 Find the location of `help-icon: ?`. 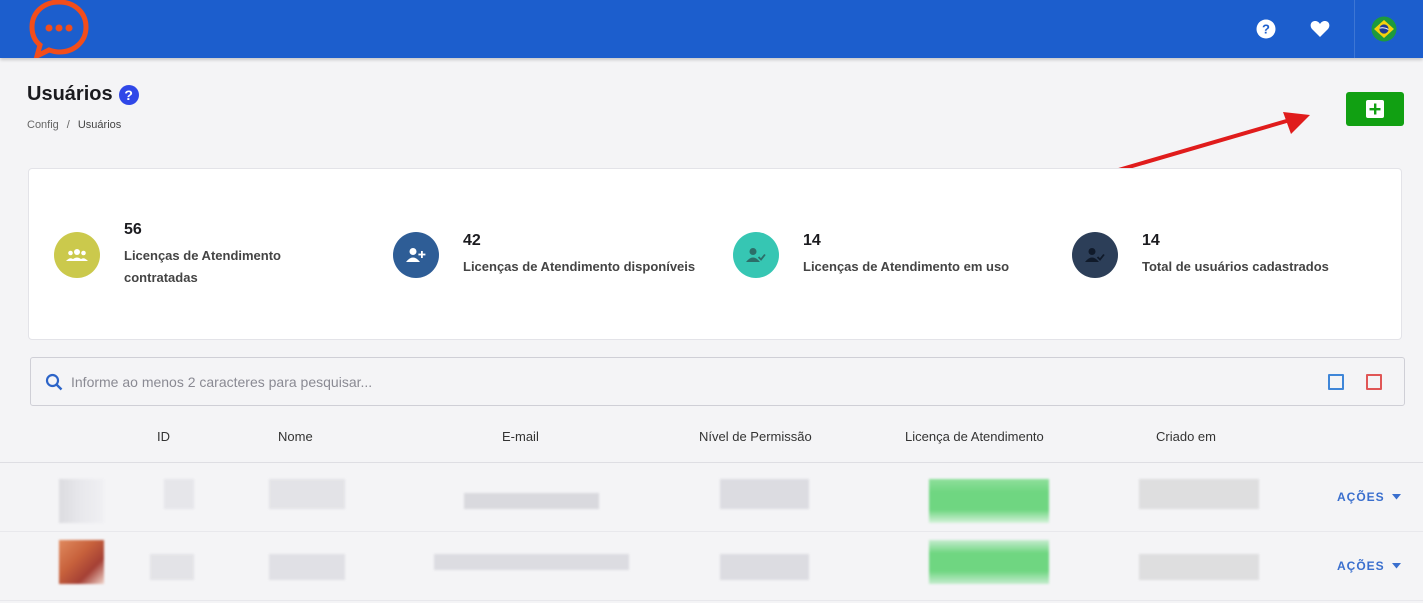

help-icon: ? is located at coordinates (1266, 29).